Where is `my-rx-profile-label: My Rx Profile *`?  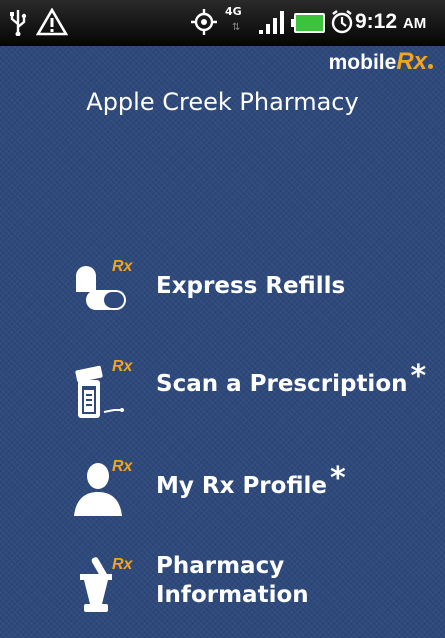 my-rx-profile-label: My Rx Profile * is located at coordinates (251, 482).